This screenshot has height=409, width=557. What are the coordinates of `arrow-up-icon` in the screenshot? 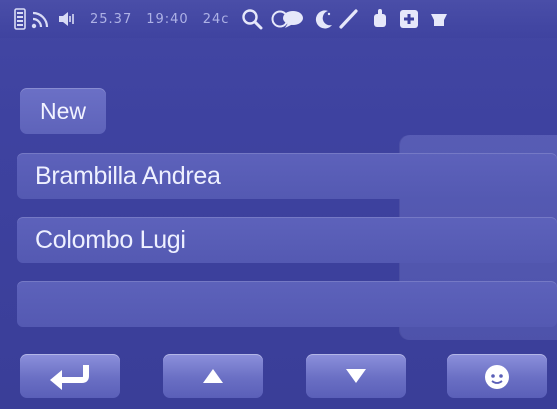 It's located at (213, 376).